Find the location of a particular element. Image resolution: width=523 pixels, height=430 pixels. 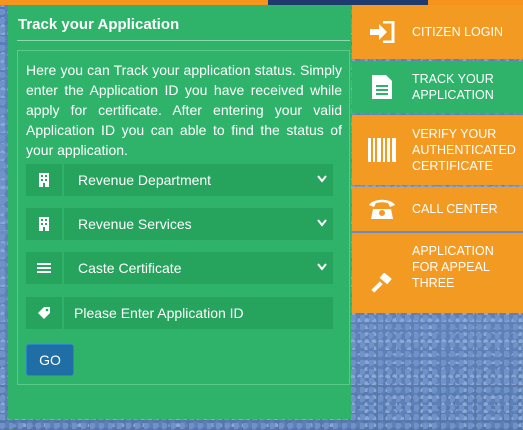

application-id-input: Please Enter Application ID is located at coordinates (198, 313).